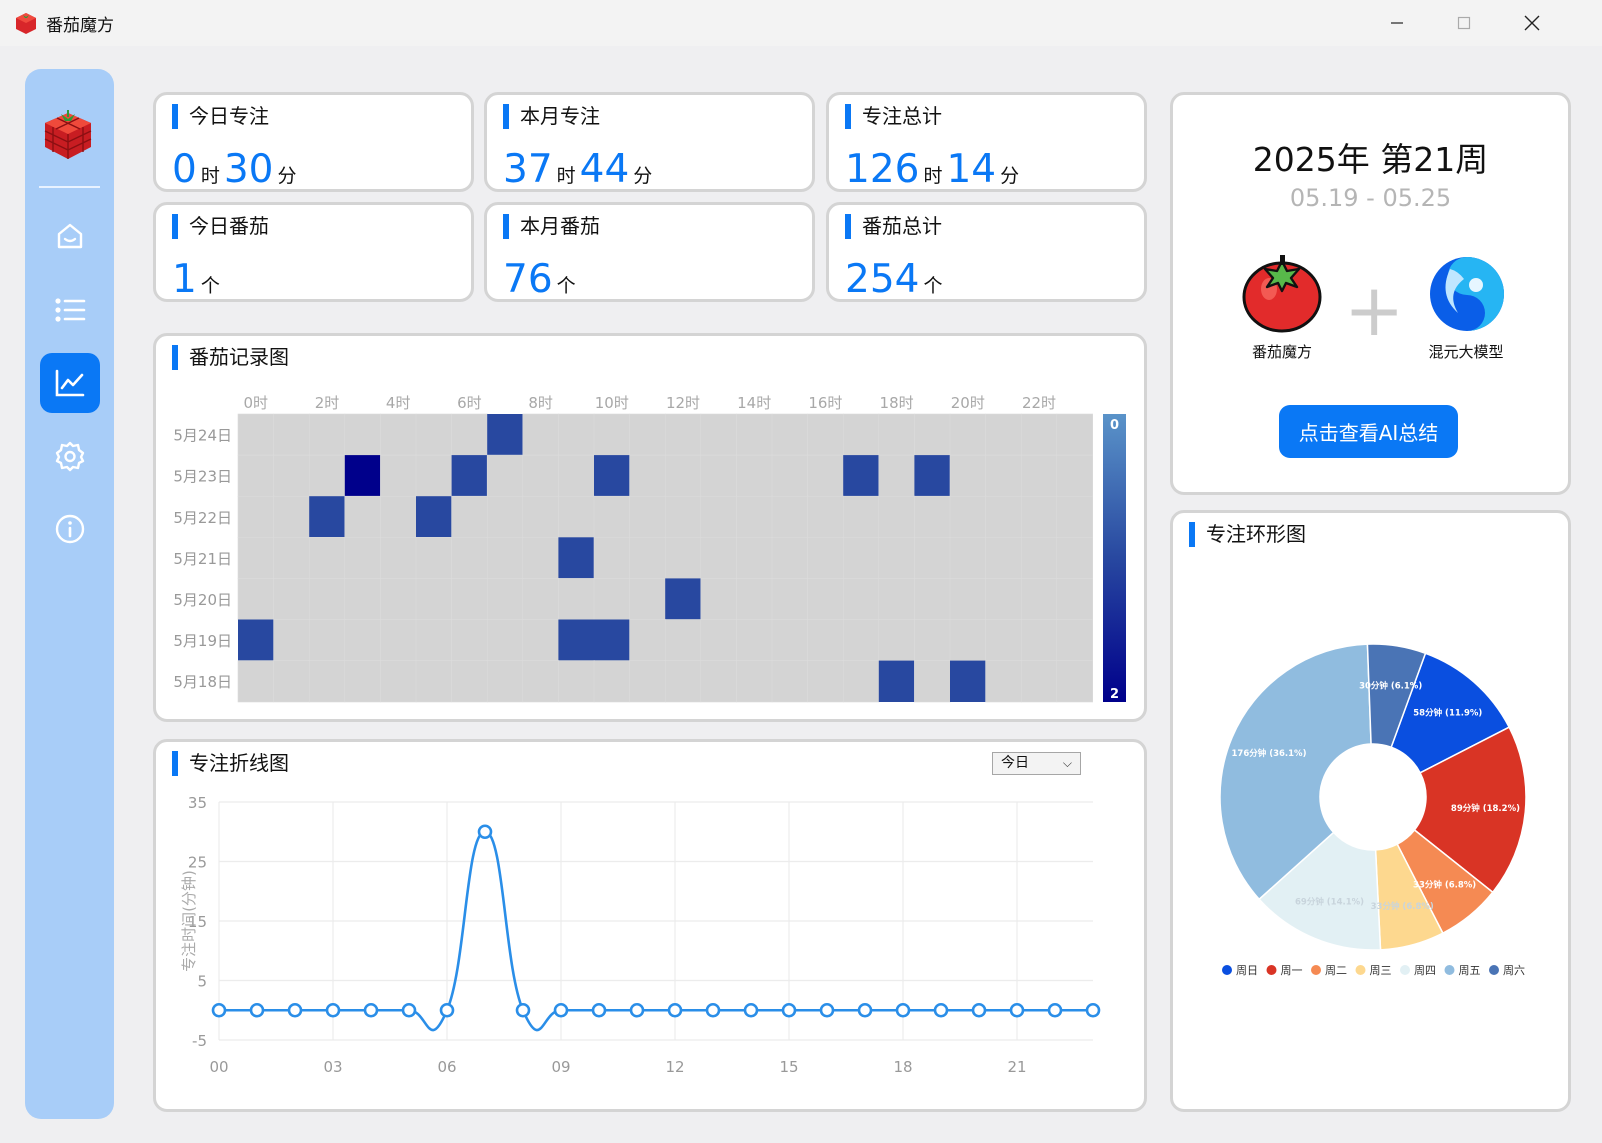  What do you see at coordinates (70, 529) in the screenshot?
I see `nav-about` at bounding box center [70, 529].